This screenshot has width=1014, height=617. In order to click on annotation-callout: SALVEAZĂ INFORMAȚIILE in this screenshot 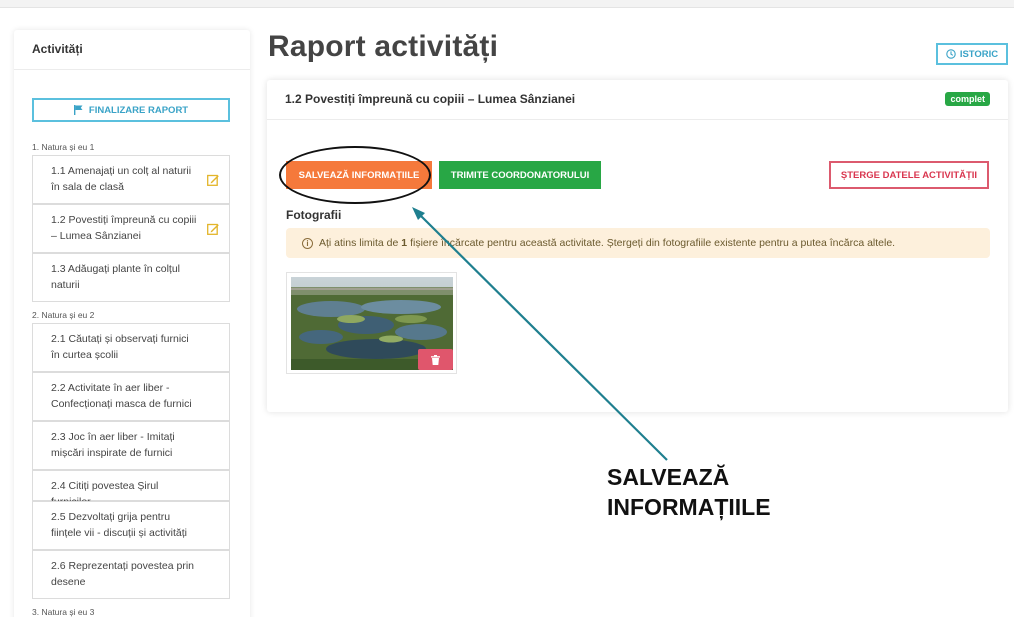, I will do `click(689, 492)`.